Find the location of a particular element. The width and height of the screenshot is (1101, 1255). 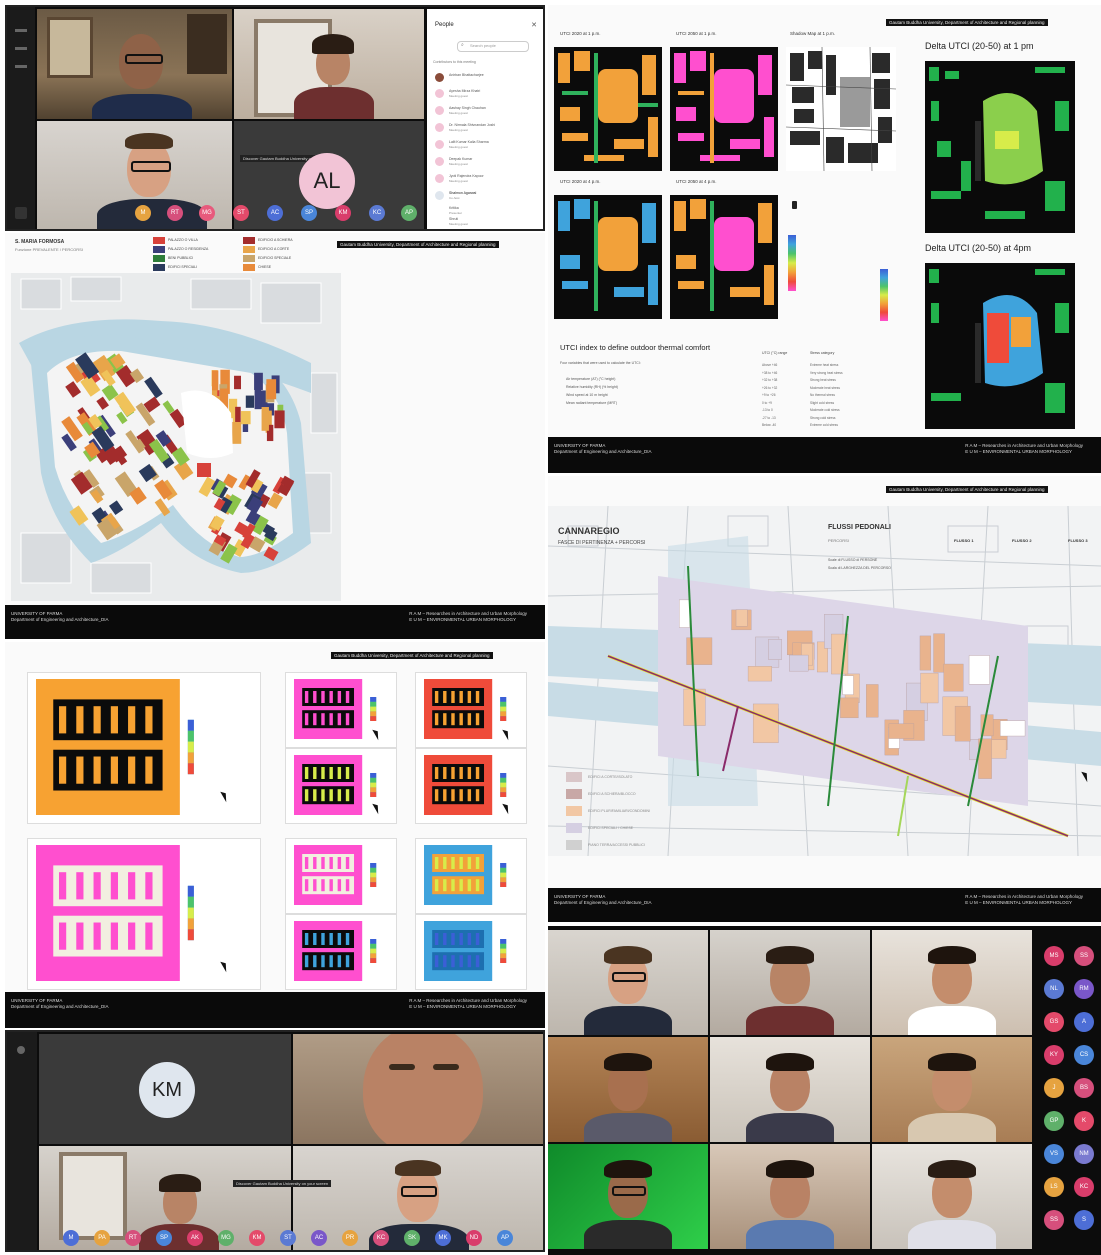

participant-avatar: GP is located at coordinates (1054, 1121).